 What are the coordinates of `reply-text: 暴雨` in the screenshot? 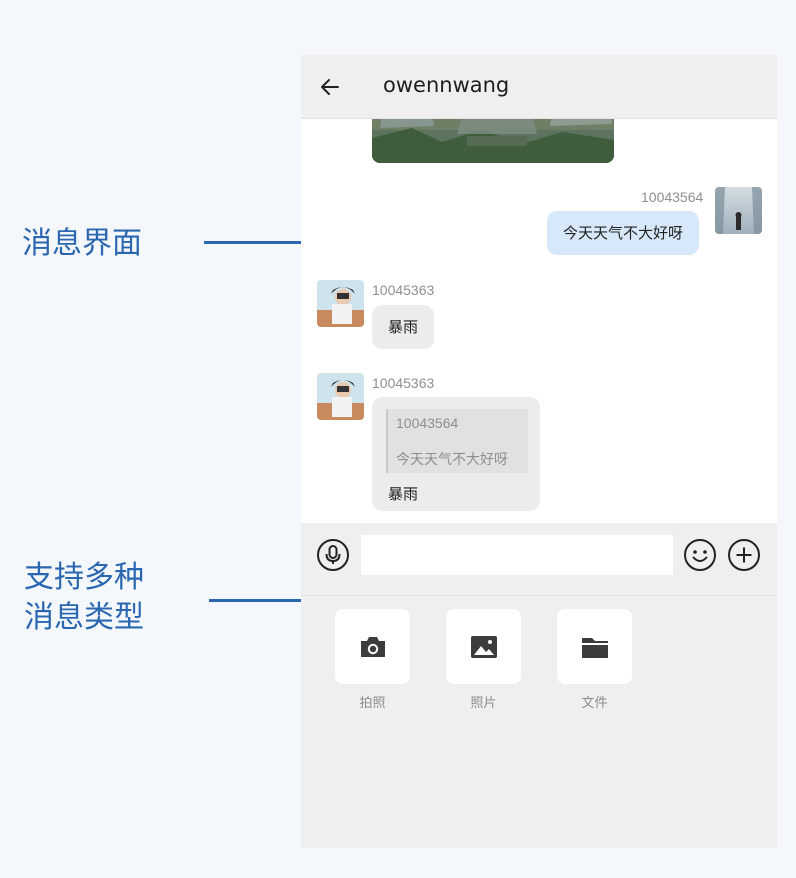 It's located at (403, 494).